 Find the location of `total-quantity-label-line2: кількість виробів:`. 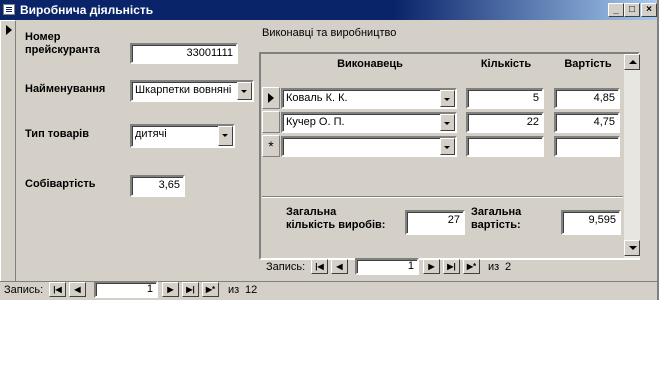

total-quantity-label-line2: кількість виробів: is located at coordinates (336, 225).